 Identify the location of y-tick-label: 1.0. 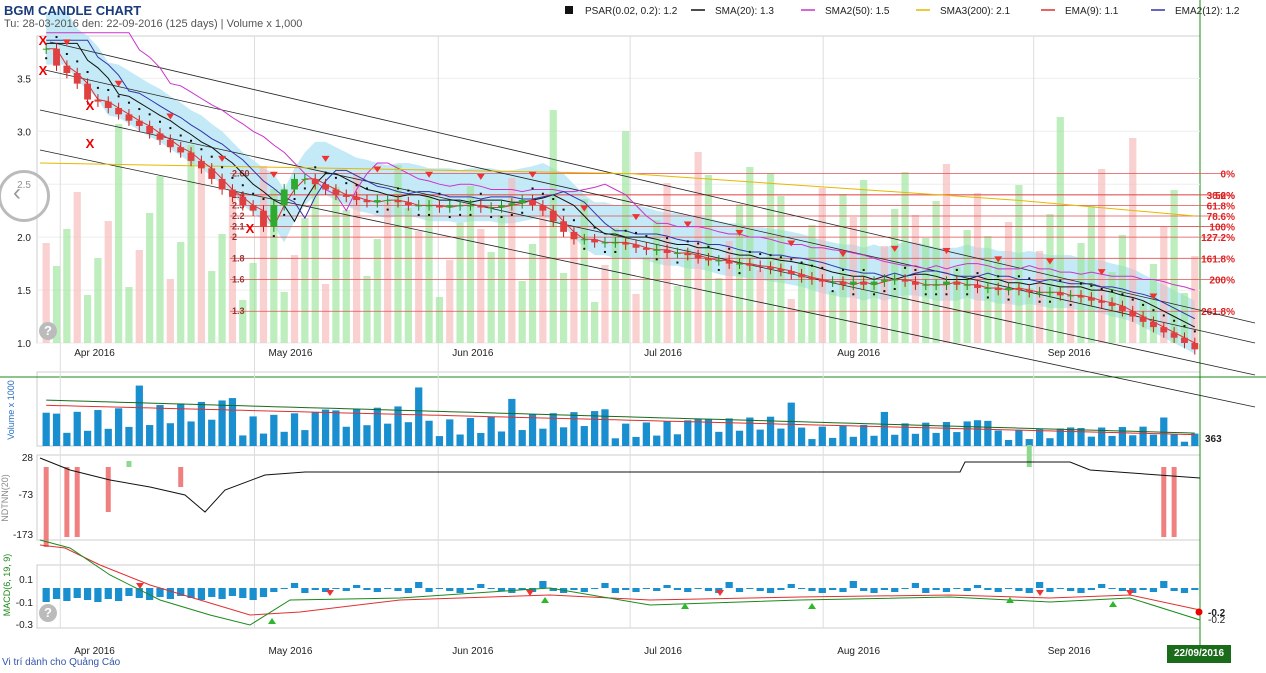
(24, 344).